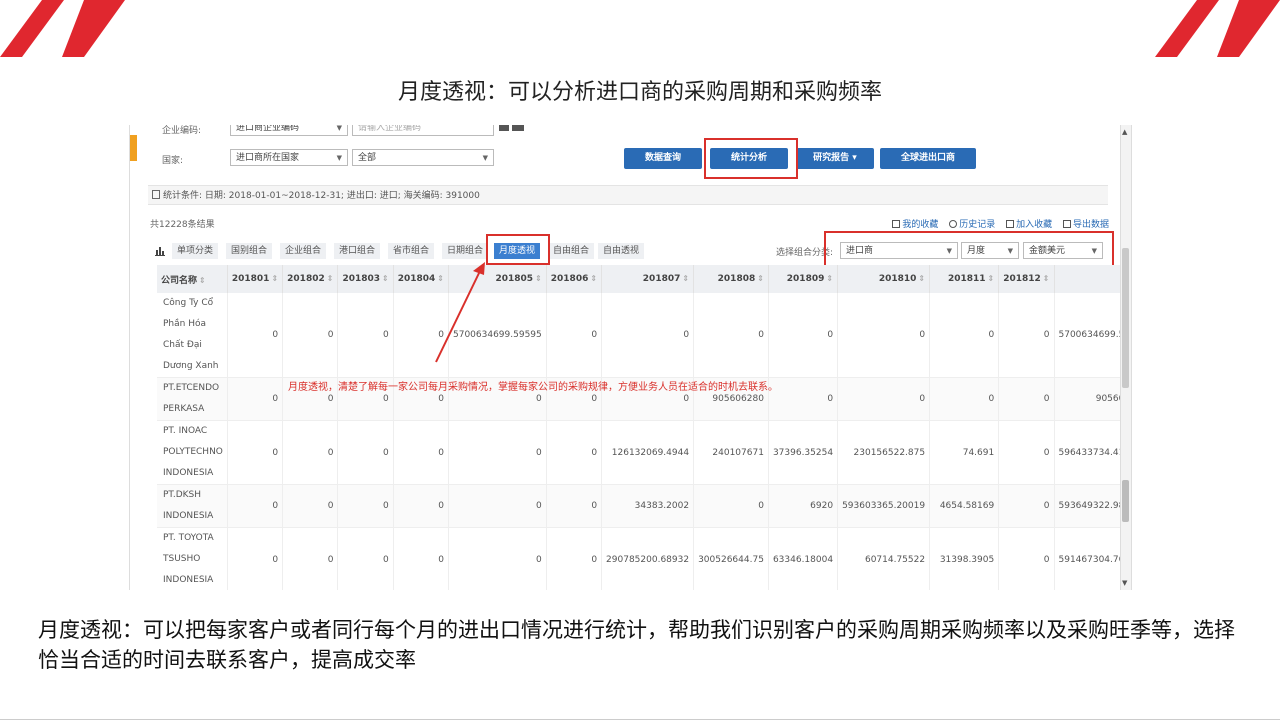 Image resolution: width=1280 pixels, height=722 pixels. I want to click on annotation-arrow, so click(460, 312).